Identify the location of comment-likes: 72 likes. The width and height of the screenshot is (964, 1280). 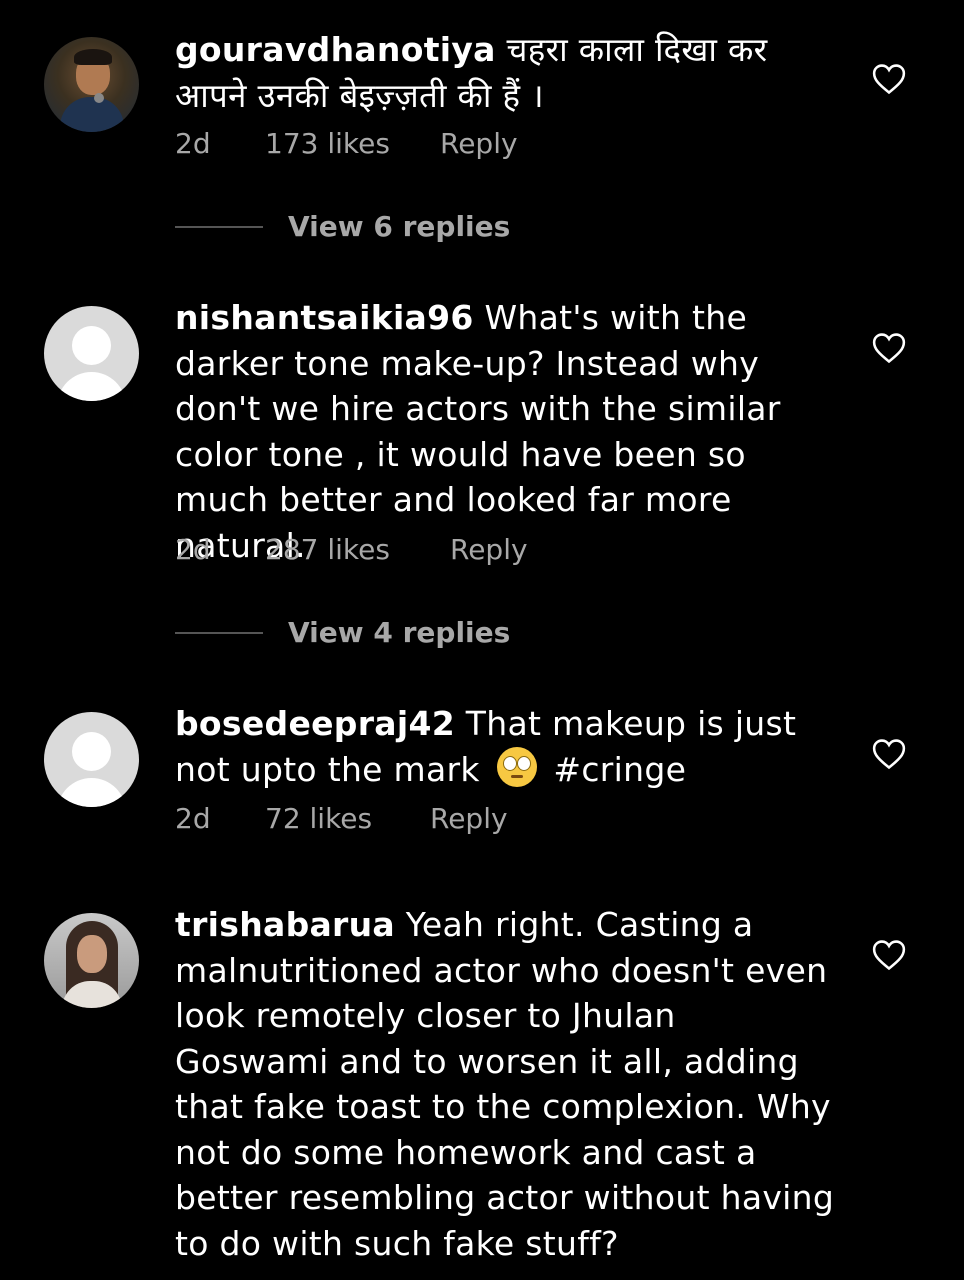
(347, 818).